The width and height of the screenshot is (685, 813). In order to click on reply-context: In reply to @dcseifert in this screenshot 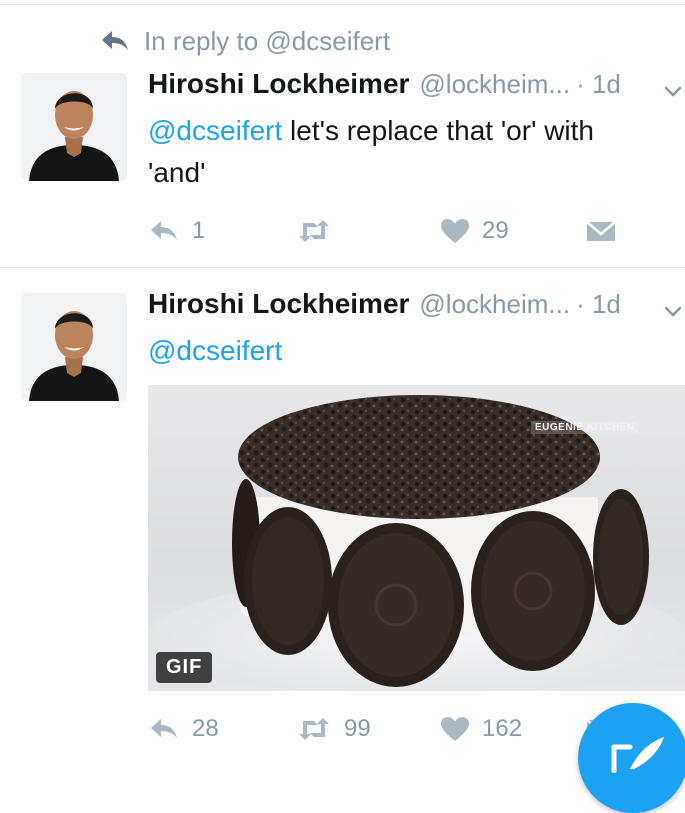, I will do `click(245, 41)`.